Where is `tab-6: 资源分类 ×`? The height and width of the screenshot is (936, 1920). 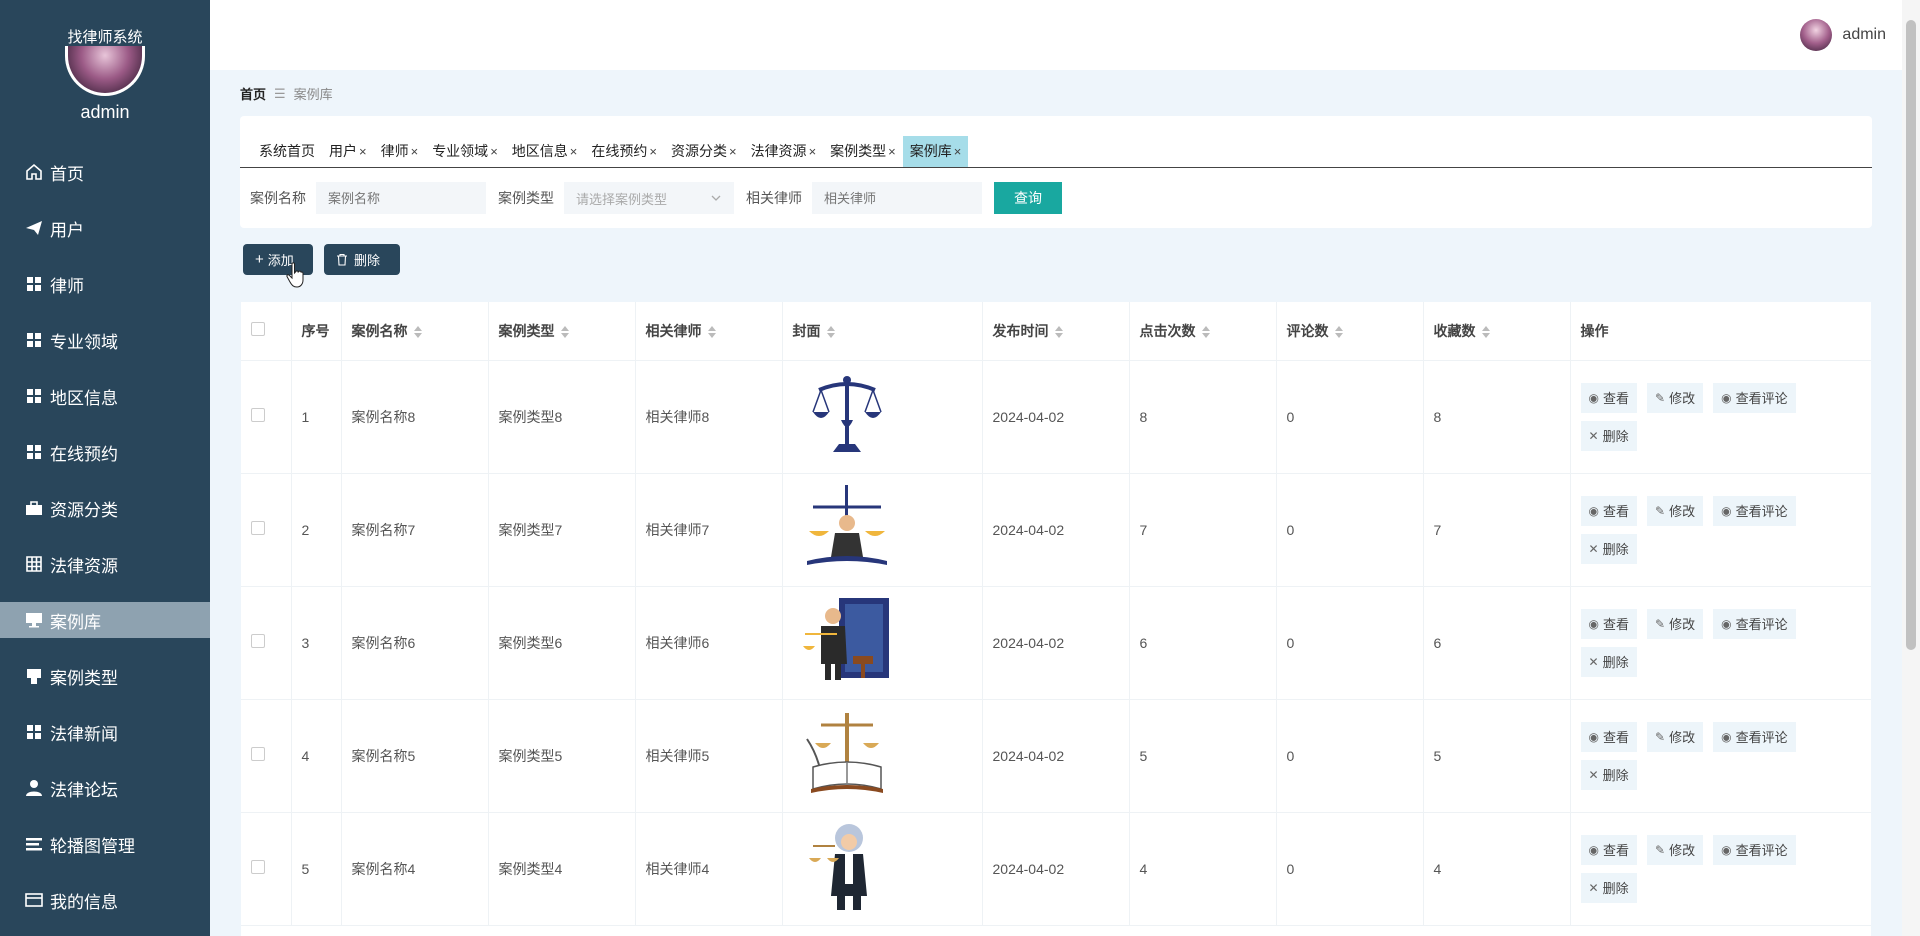
tab-6: 资源分类 × is located at coordinates (704, 151).